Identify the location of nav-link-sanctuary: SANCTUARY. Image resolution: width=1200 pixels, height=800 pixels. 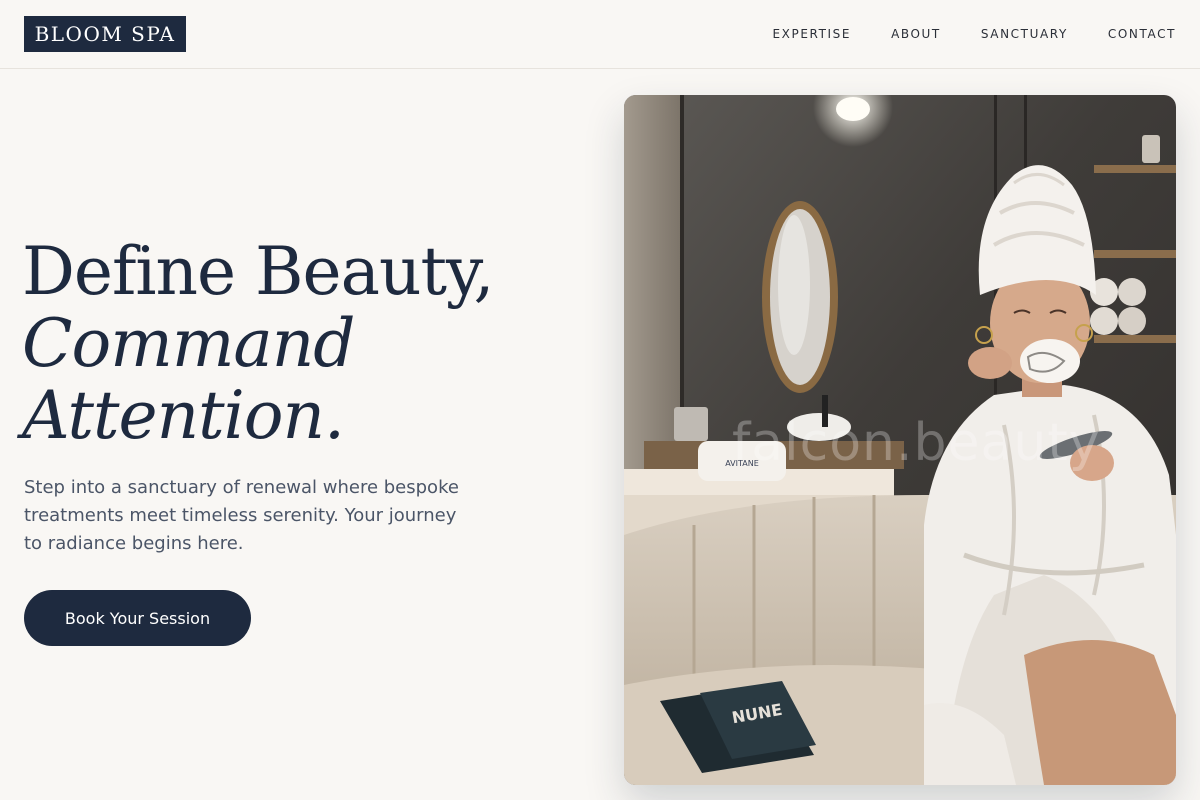
(1024, 34).